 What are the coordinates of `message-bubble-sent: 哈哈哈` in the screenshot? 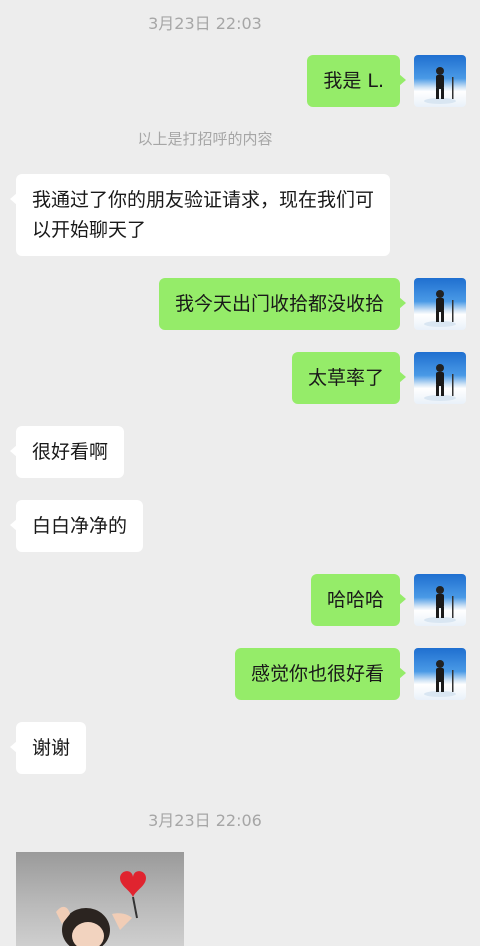 It's located at (358, 600).